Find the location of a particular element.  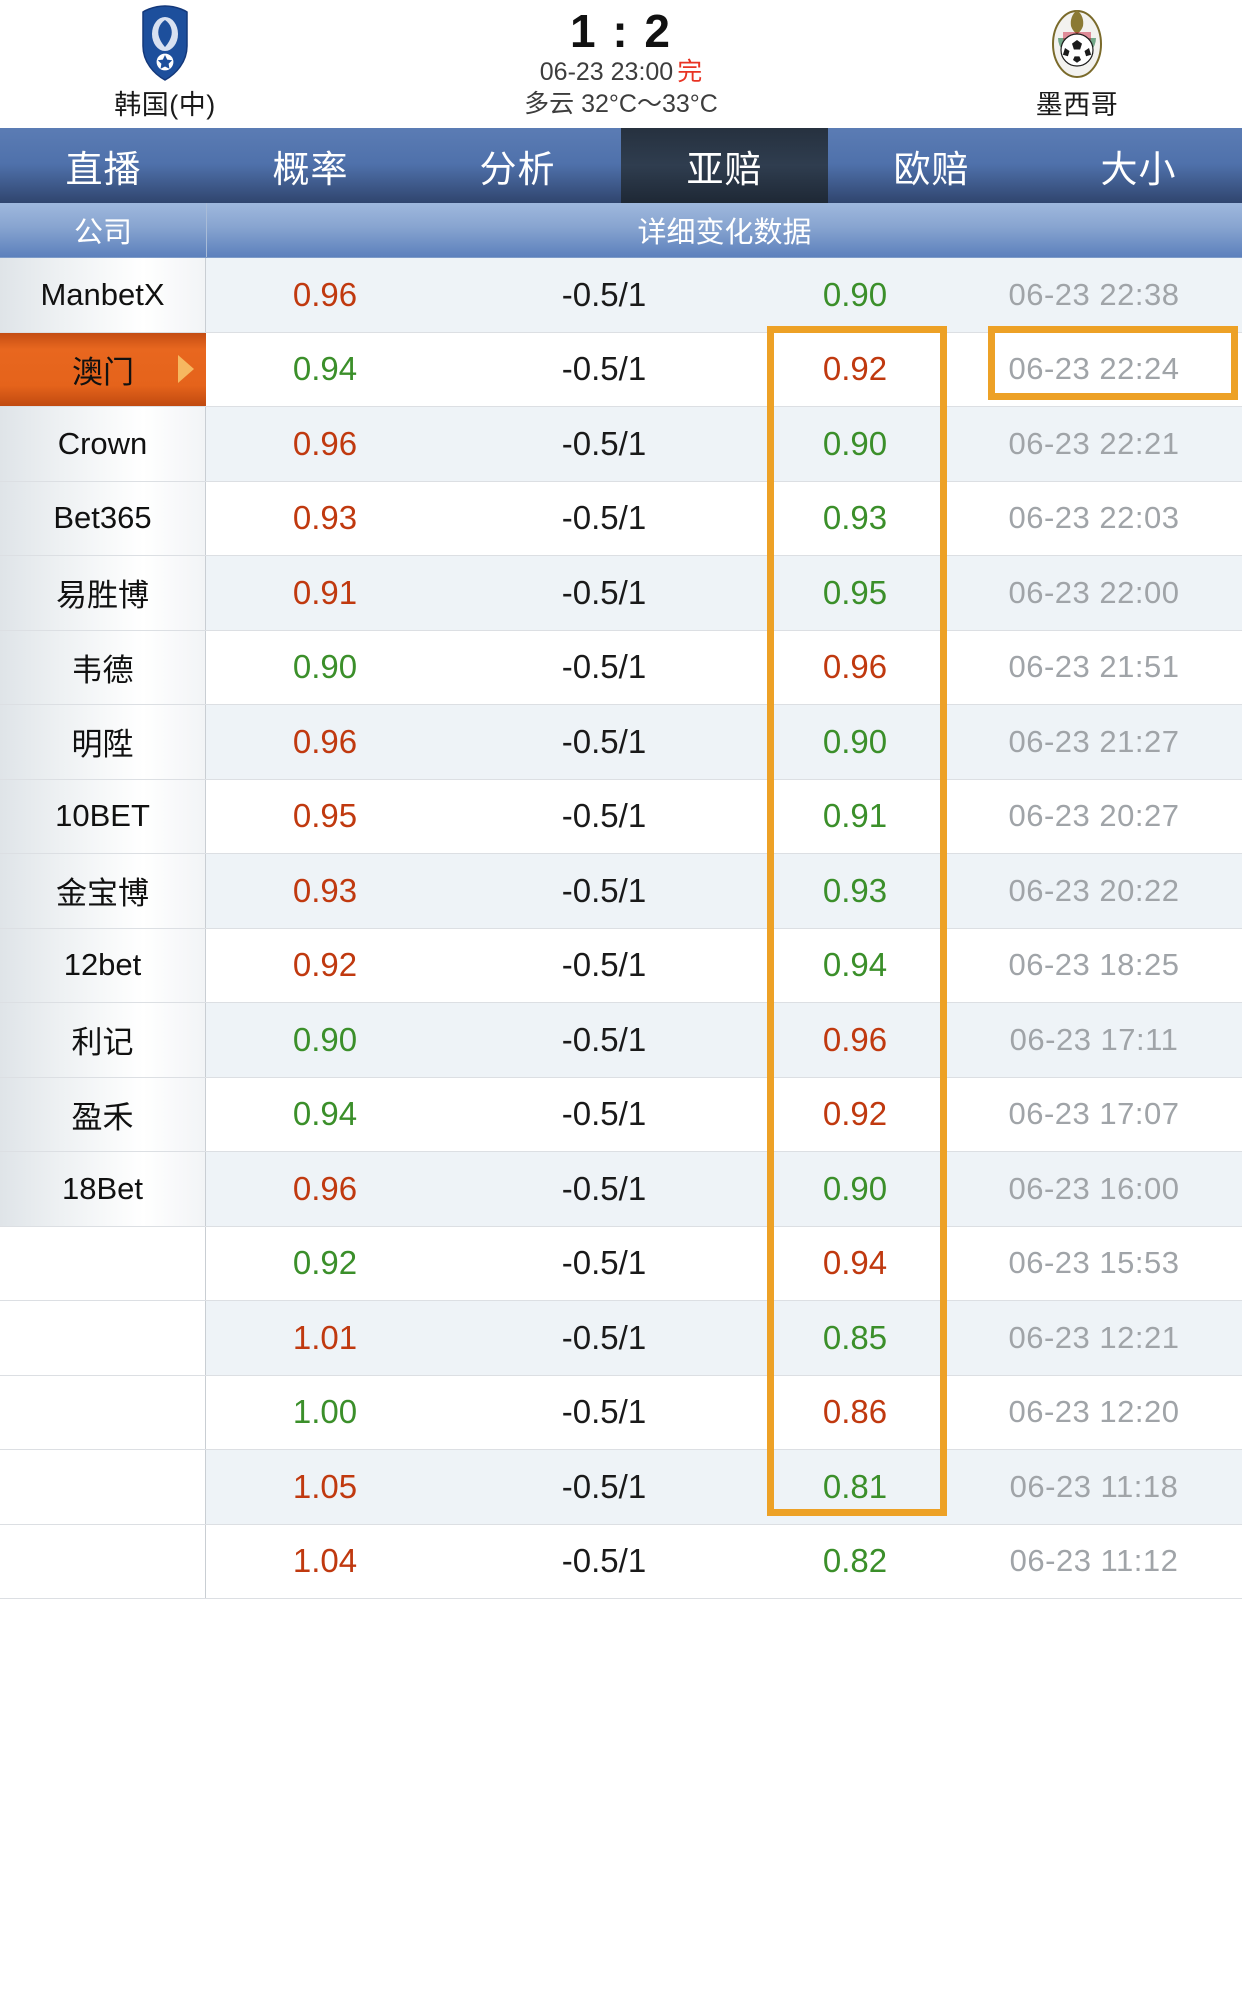

cell-home-odd: 0.91 is located at coordinates (325, 592).